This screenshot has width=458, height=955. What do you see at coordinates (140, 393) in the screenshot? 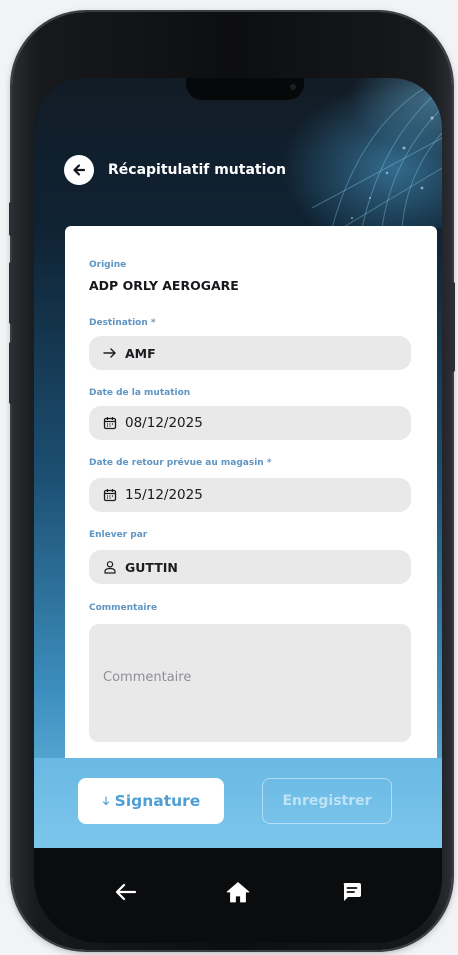
I see `mutation-date-label: Date de la mutation` at bounding box center [140, 393].